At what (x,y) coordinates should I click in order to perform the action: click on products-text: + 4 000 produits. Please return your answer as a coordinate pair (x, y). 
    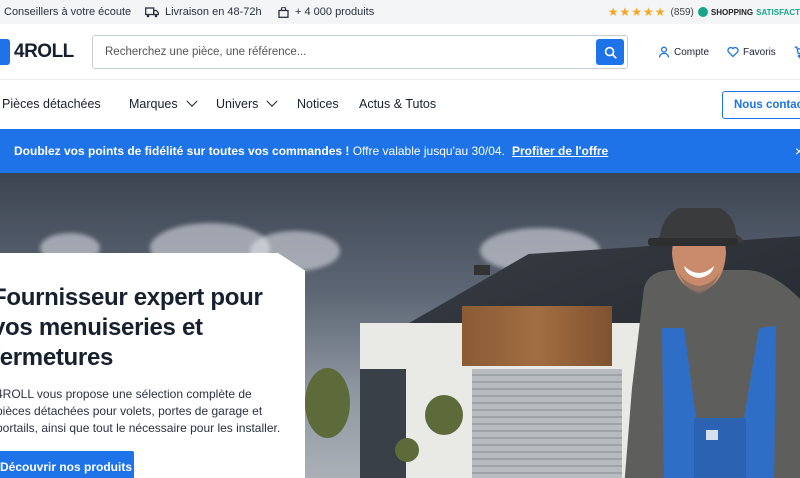
    Looking at the image, I should click on (335, 12).